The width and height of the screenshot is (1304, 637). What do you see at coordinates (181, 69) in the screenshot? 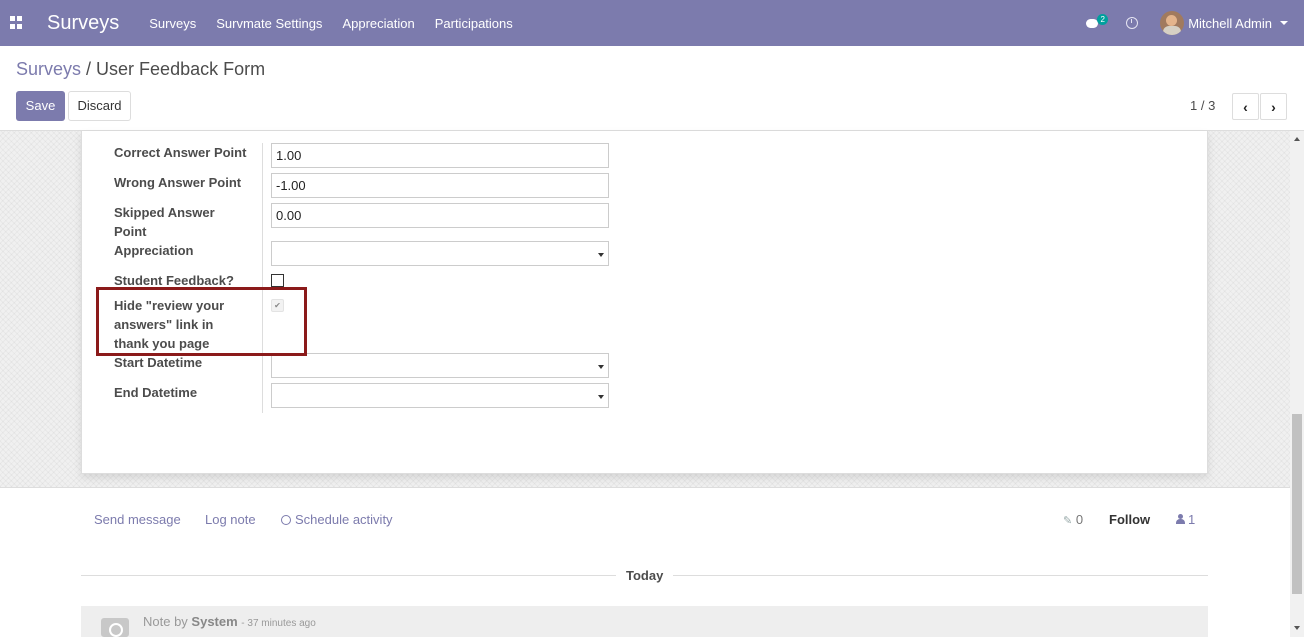
I see `breadcrumb-current: User Feedback Form` at bounding box center [181, 69].